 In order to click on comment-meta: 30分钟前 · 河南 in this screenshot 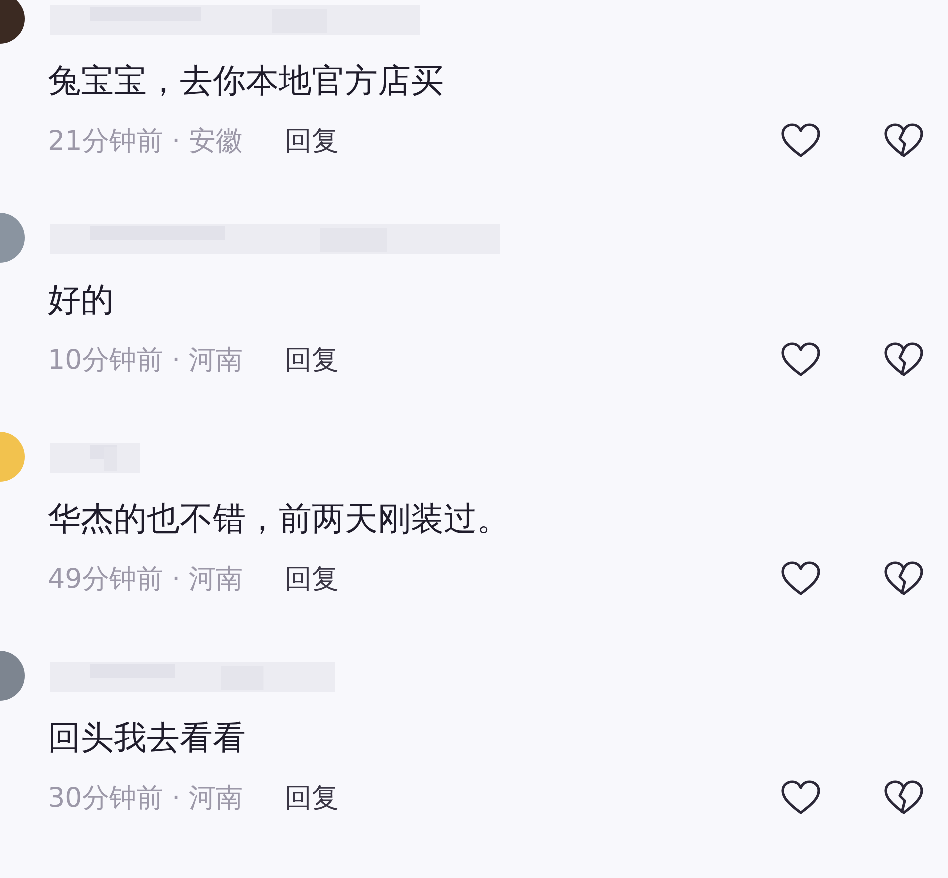, I will do `click(146, 799)`.